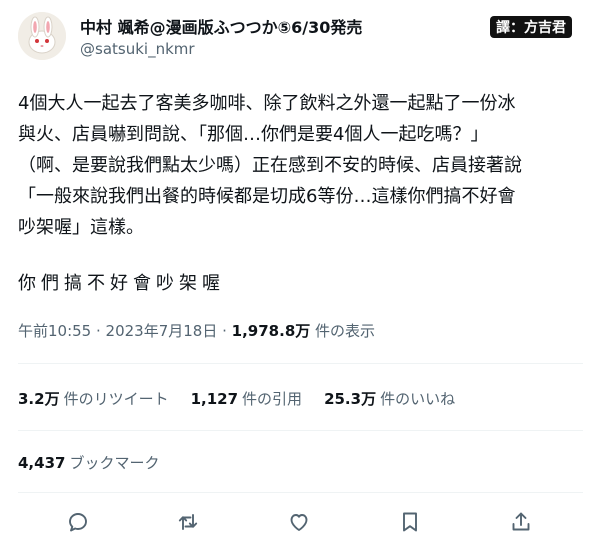 Image resolution: width=598 pixels, height=551 pixels. I want to click on tweet-tail-text: 你們搞不好會吵架喔, so click(121, 283).